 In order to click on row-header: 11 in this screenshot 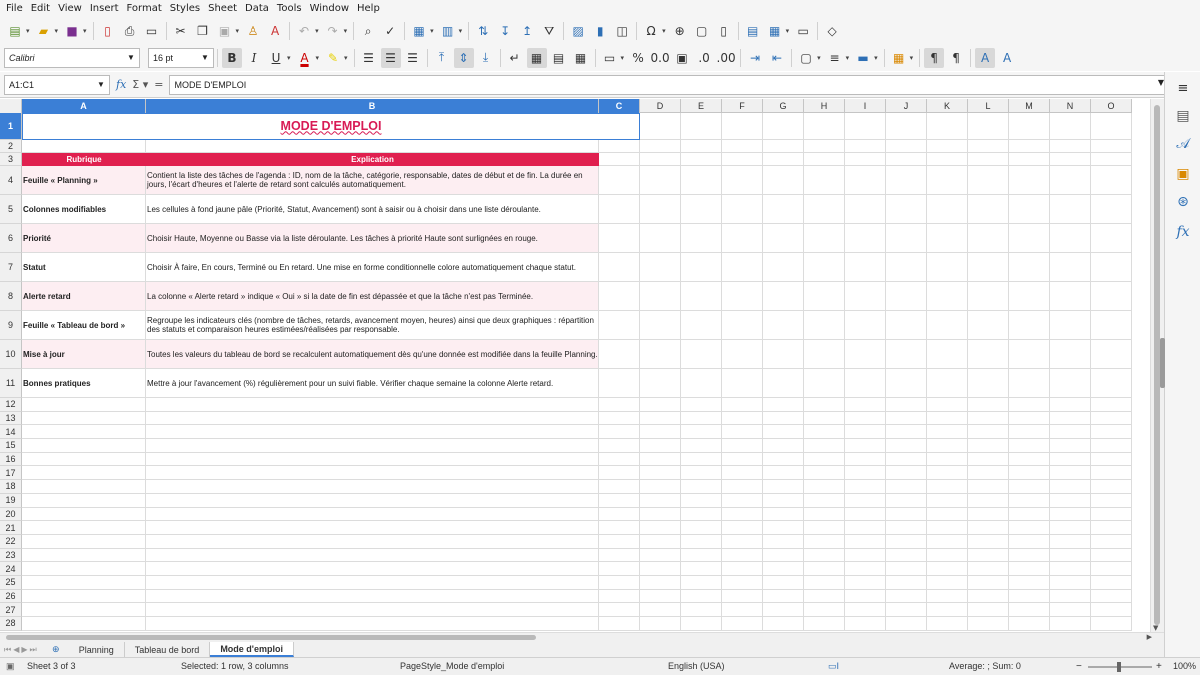, I will do `click(11, 383)`.